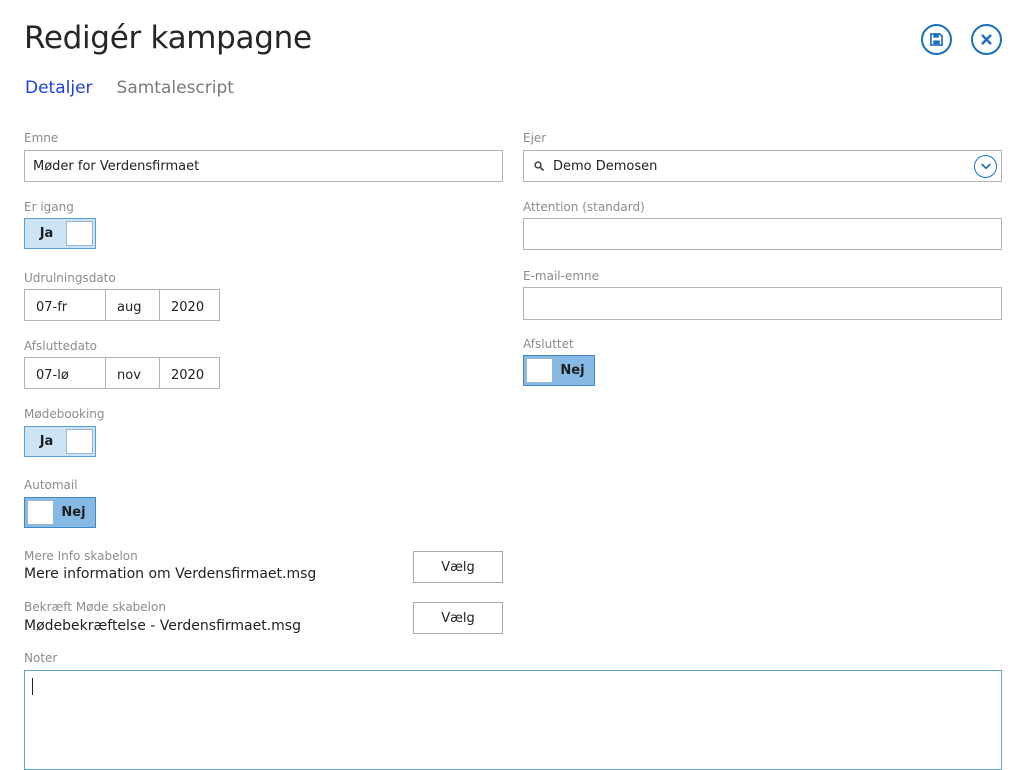 This screenshot has width=1021, height=770. What do you see at coordinates (190, 373) in the screenshot?
I see `afsluttedato-year: 2020` at bounding box center [190, 373].